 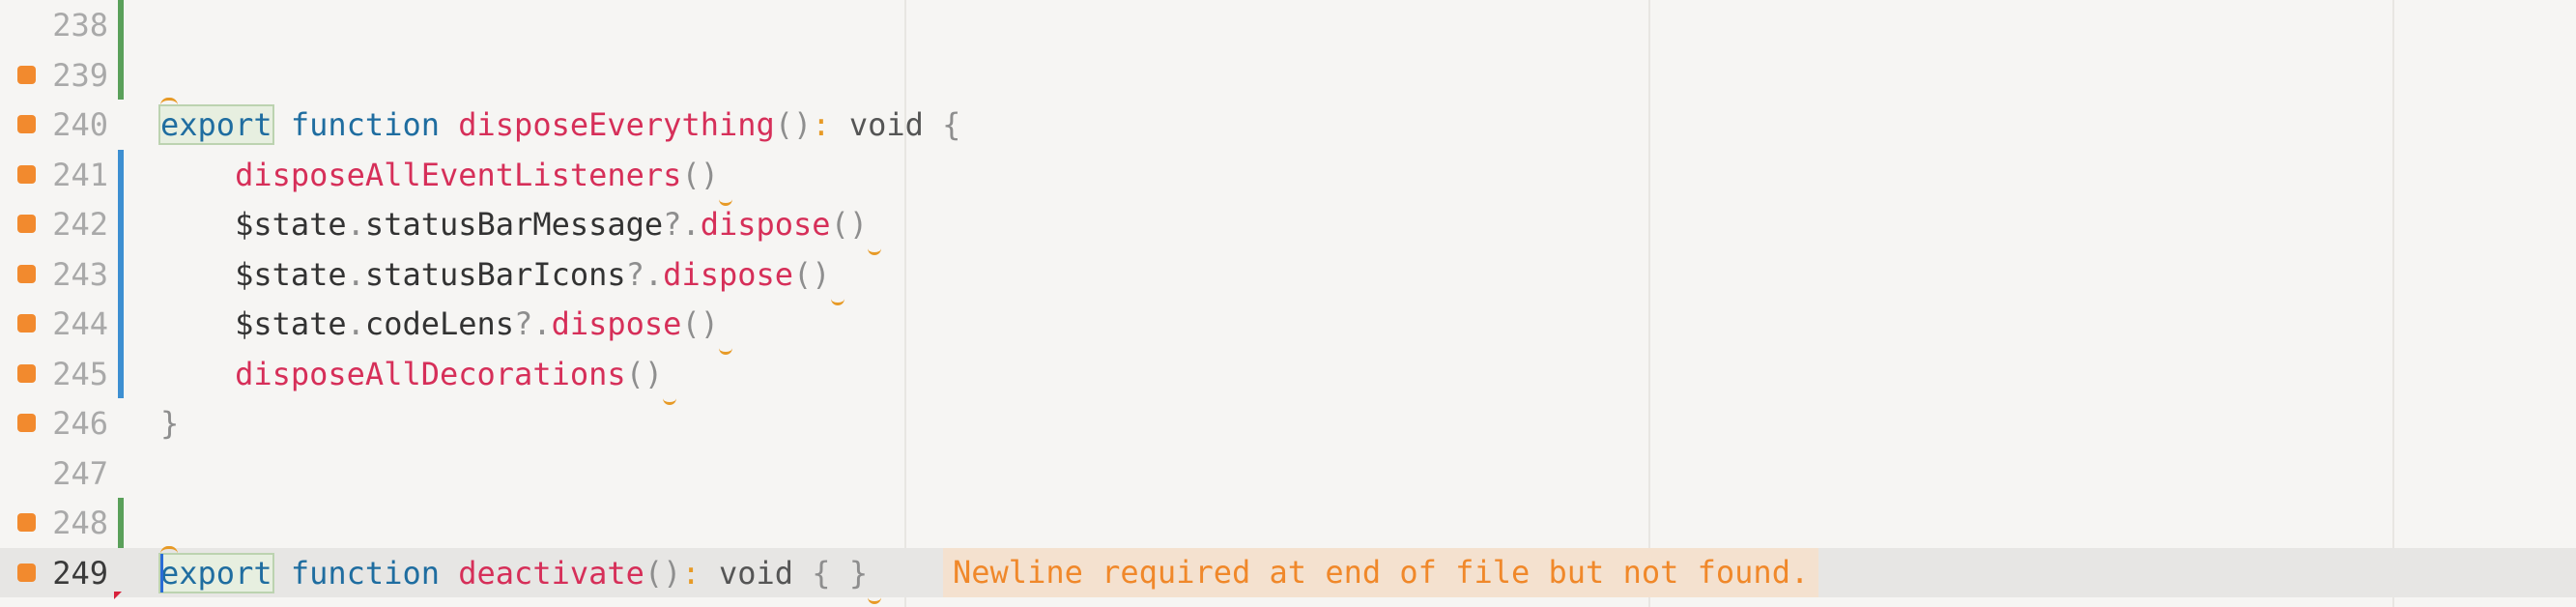 What do you see at coordinates (1288, 75) in the screenshot?
I see `editor-line: 239` at bounding box center [1288, 75].